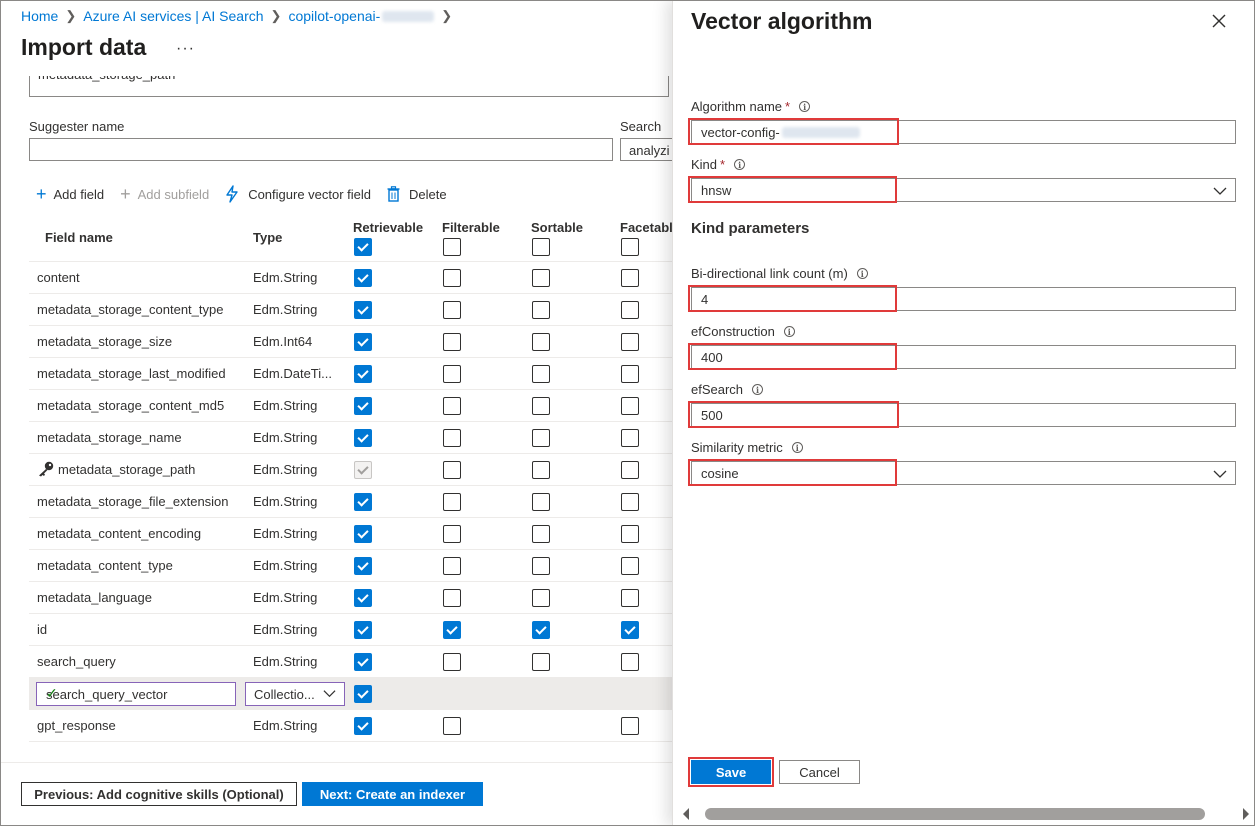  I want to click on close-icon, so click(1219, 21).